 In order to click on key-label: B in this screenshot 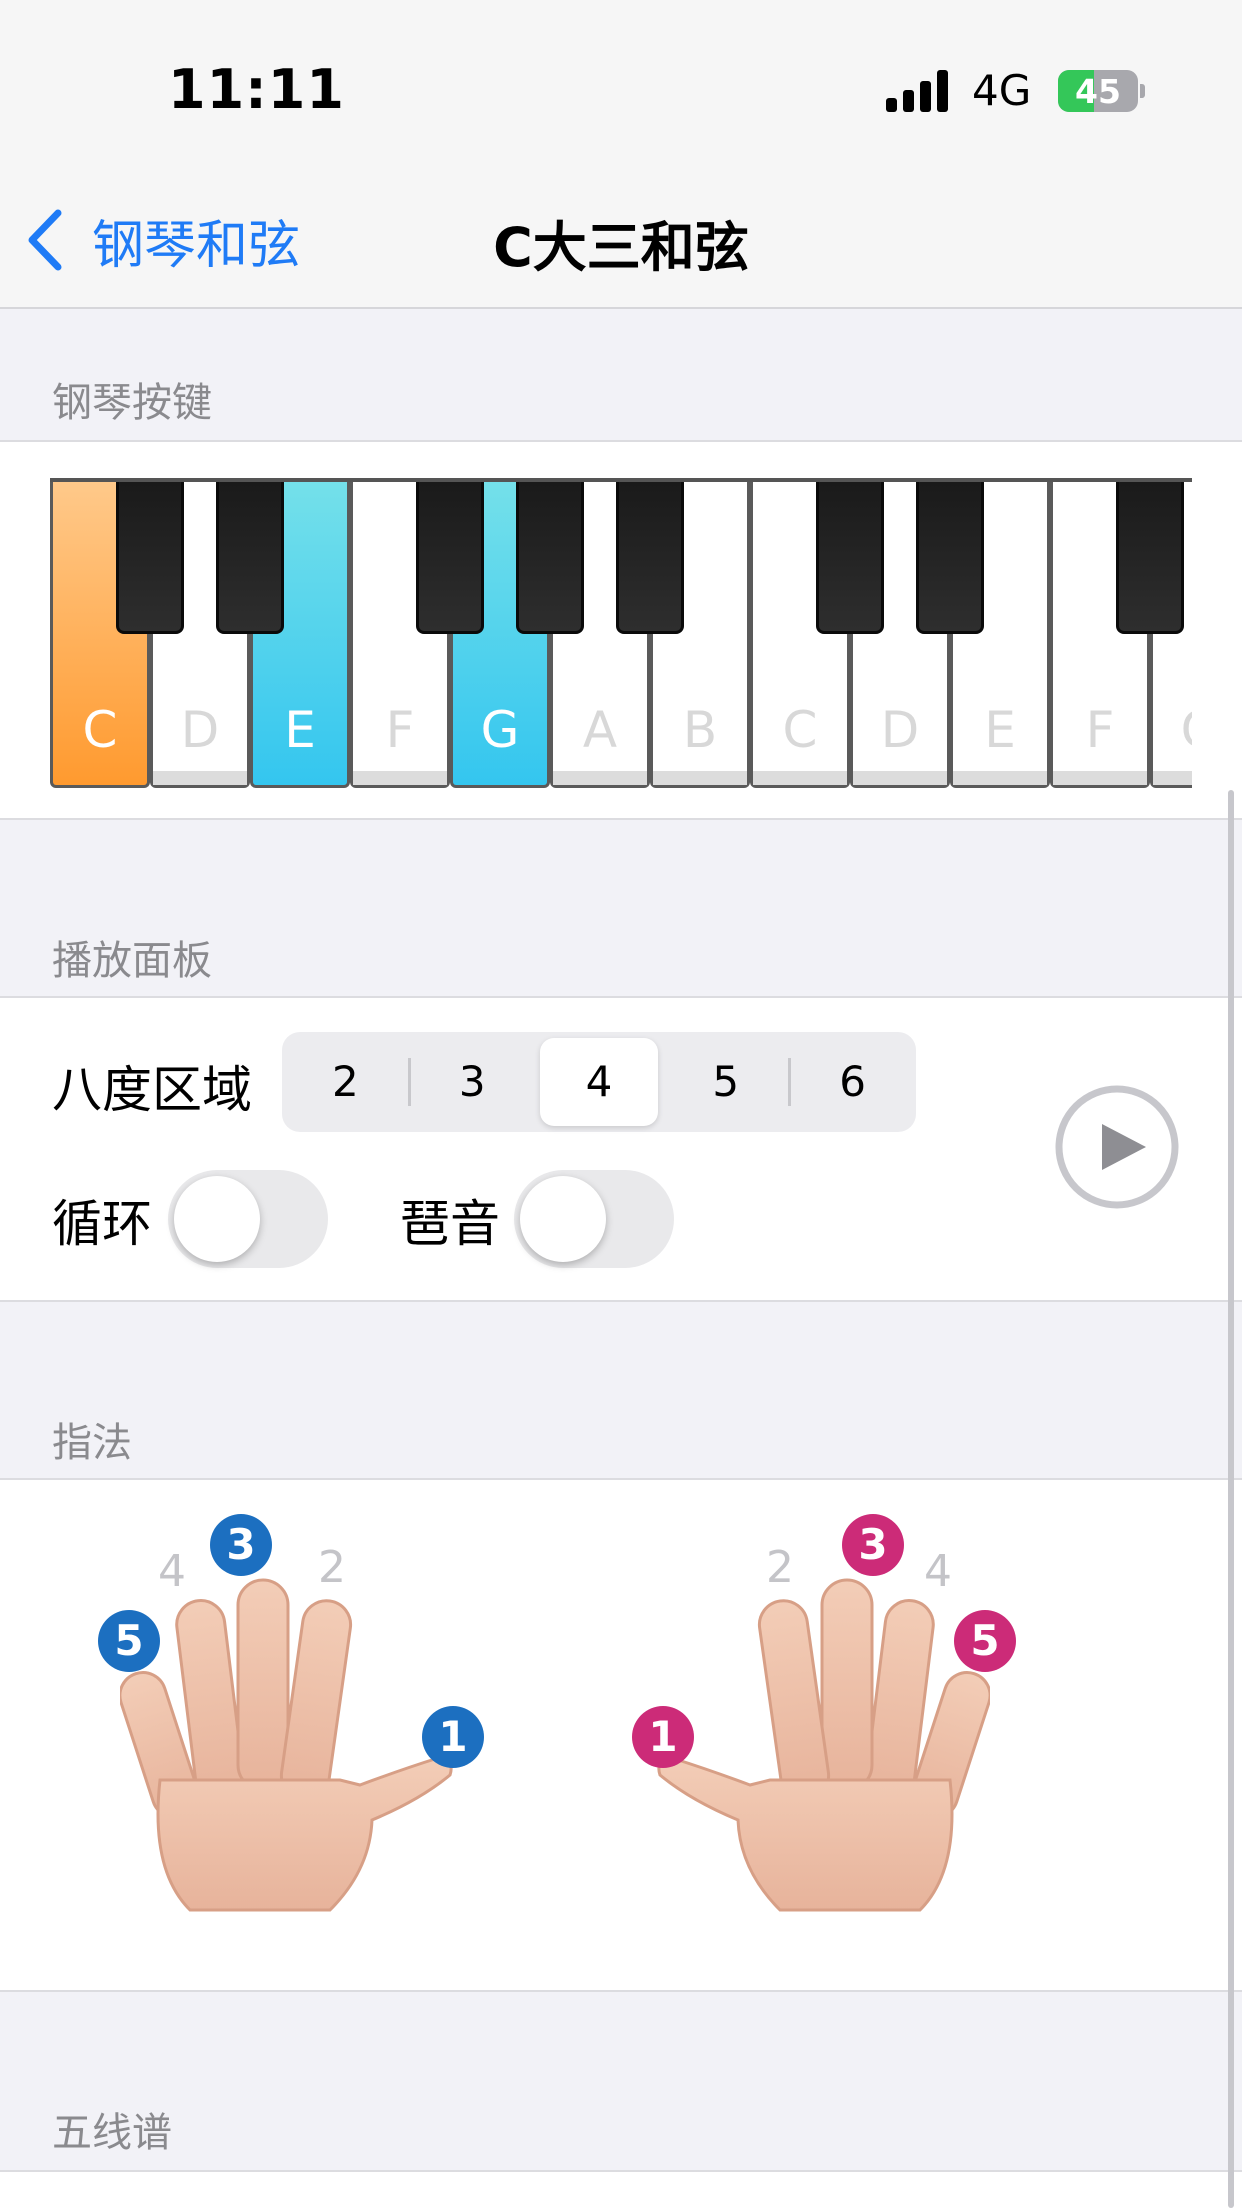, I will do `click(700, 730)`.